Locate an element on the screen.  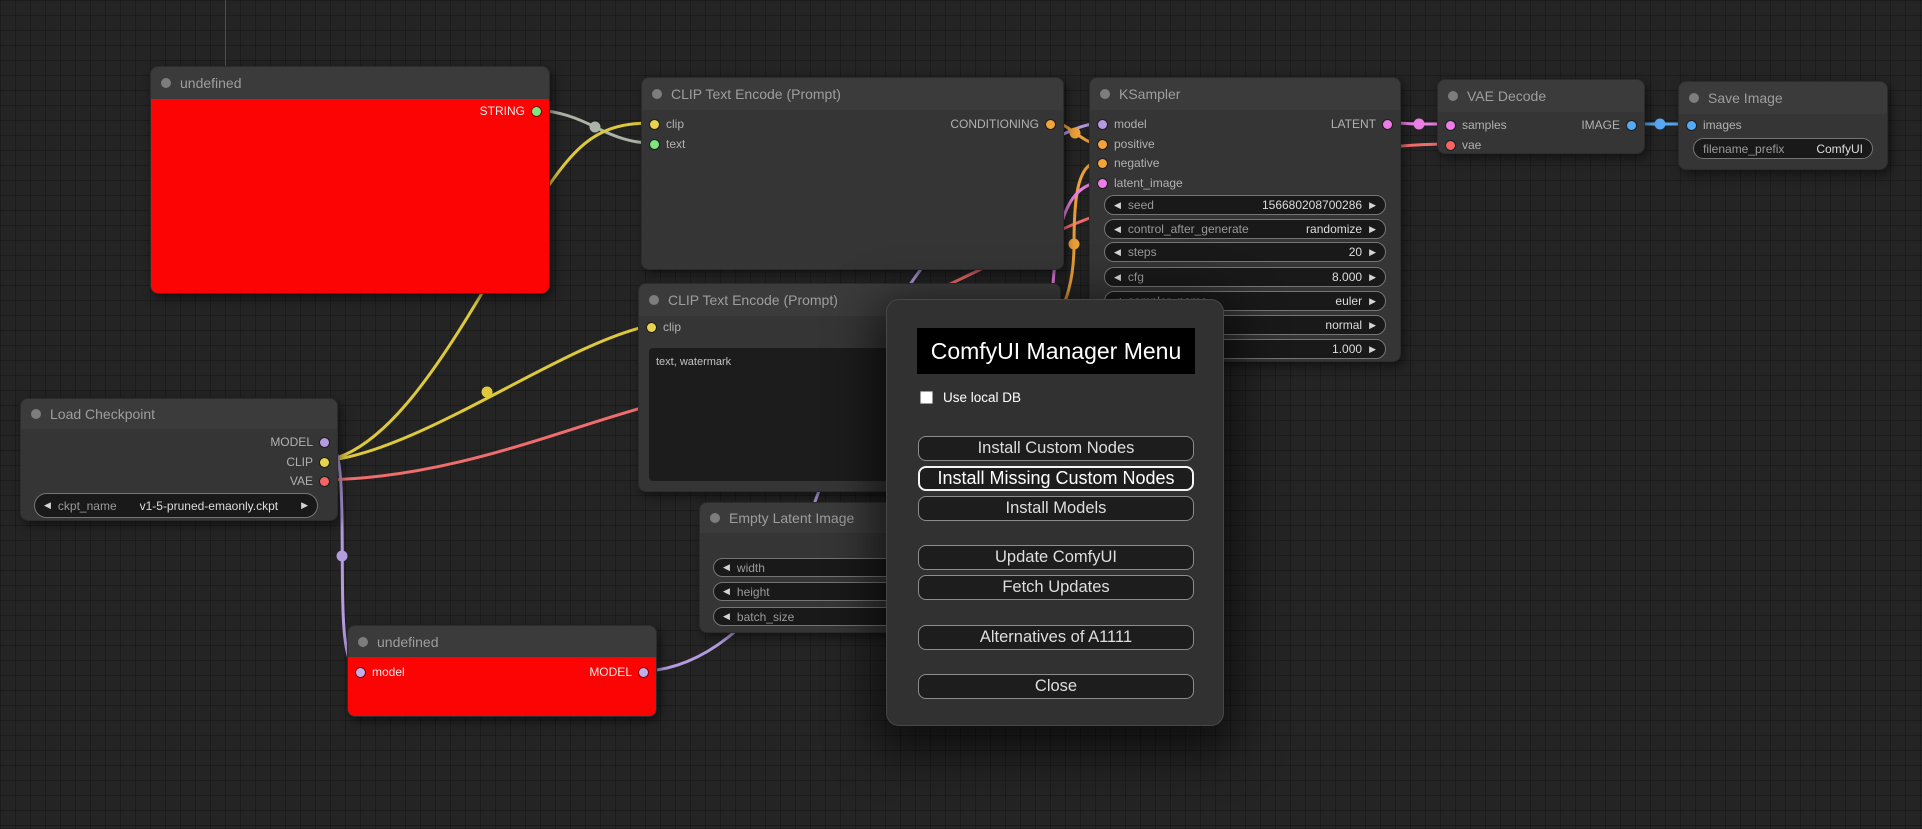
node-vae-decode: VAE Decode samples vae IMAGE is located at coordinates (1541, 116).